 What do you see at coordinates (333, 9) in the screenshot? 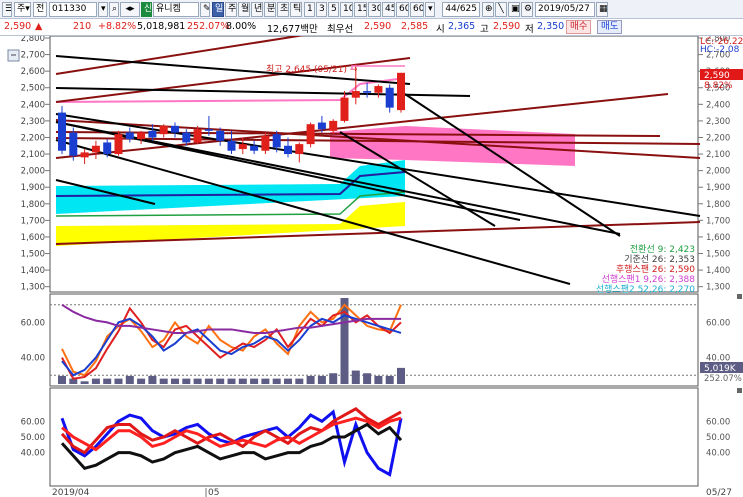
I see `interval-5: 5` at bounding box center [333, 9].